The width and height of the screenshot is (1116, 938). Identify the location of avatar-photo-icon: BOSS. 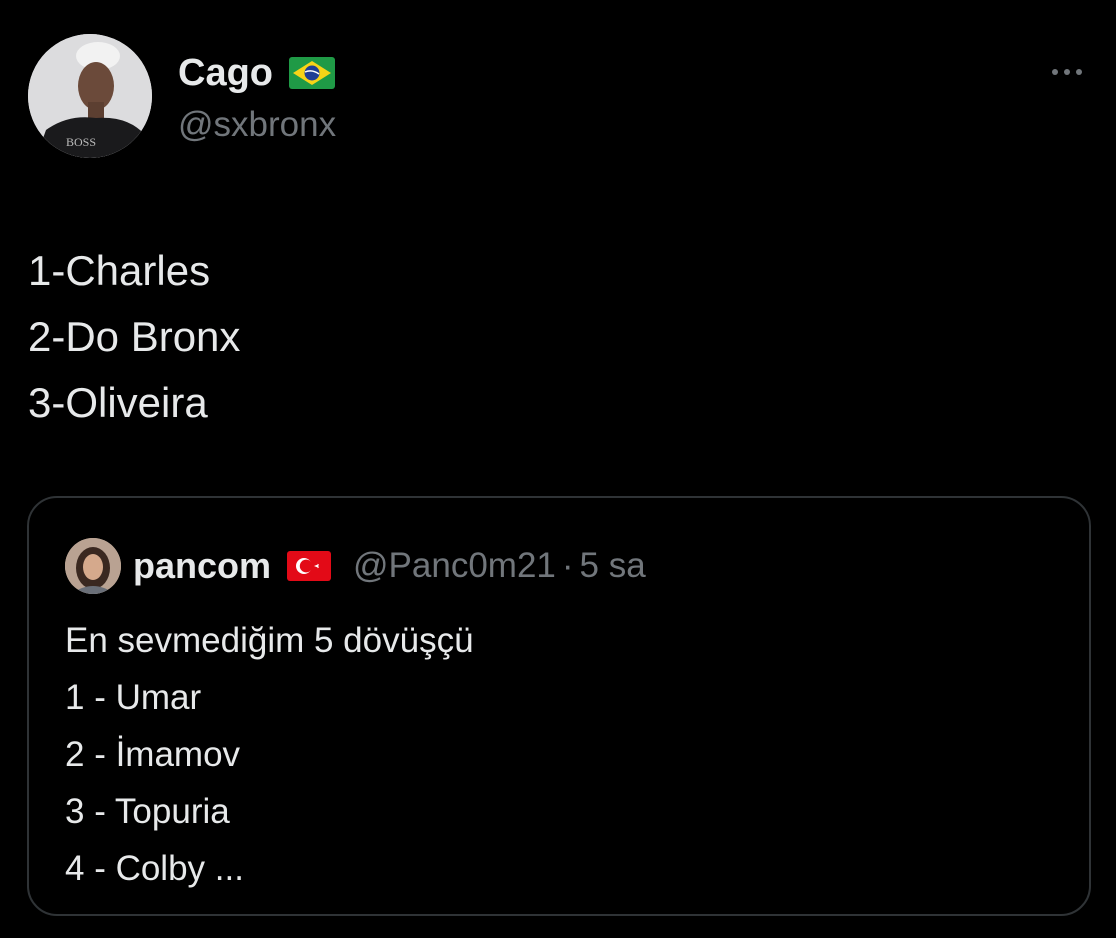
(90, 96).